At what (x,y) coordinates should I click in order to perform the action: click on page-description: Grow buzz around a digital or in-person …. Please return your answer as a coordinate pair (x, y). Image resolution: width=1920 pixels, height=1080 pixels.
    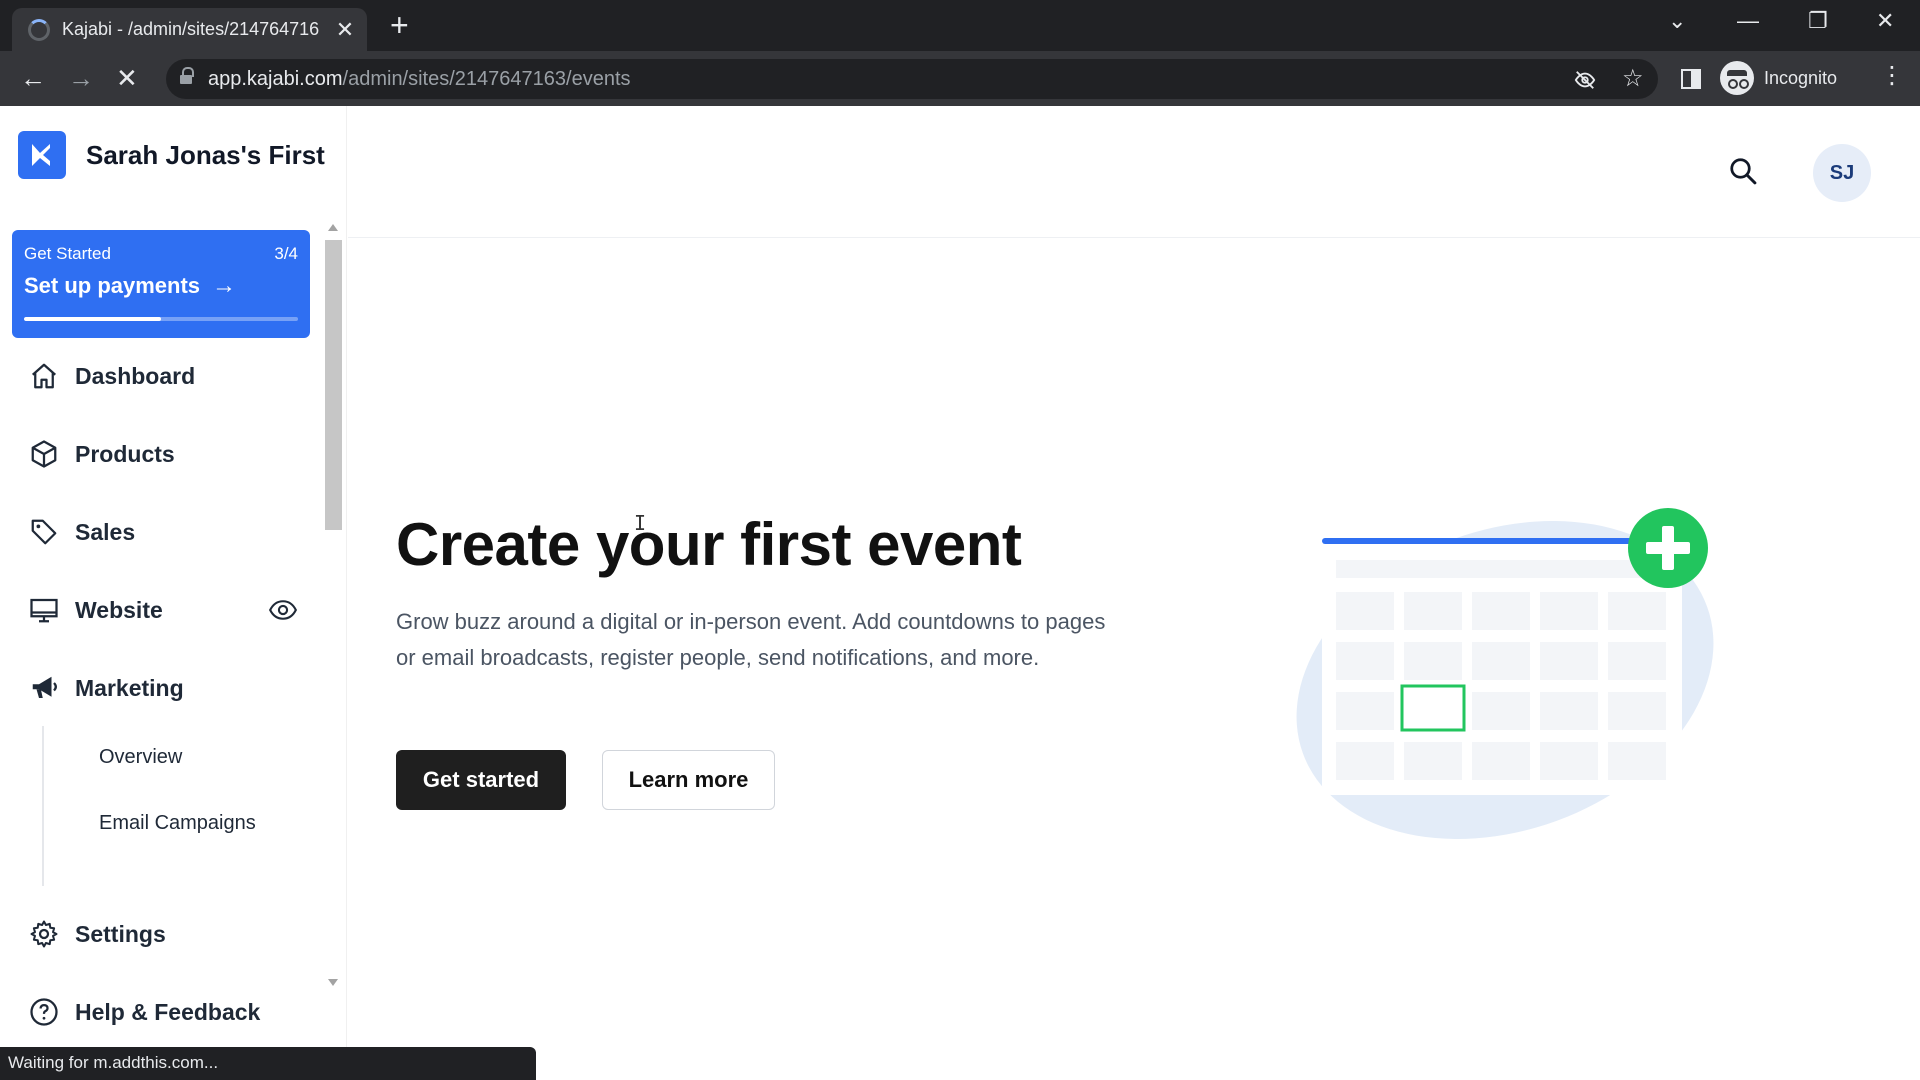
    Looking at the image, I should click on (751, 639).